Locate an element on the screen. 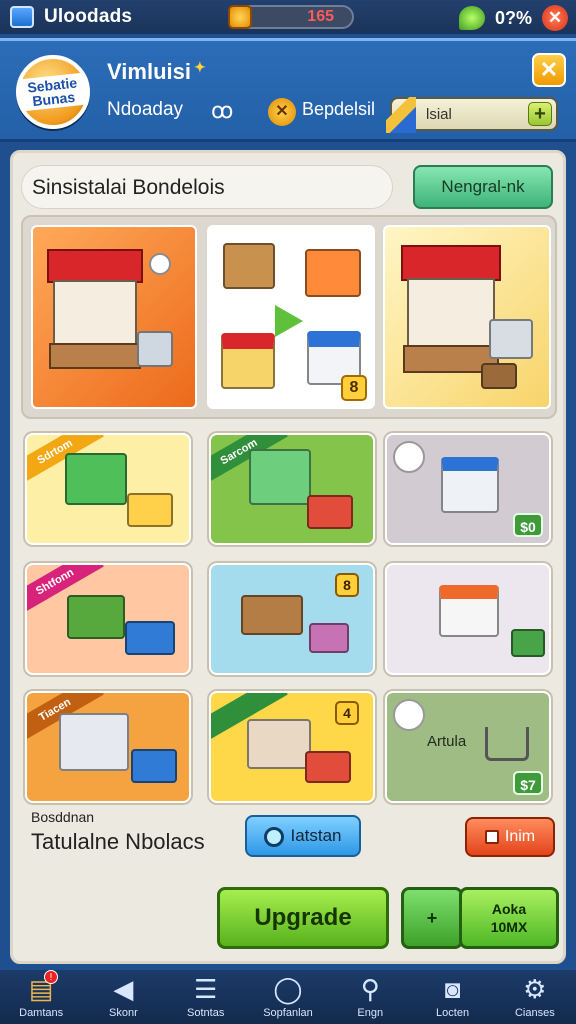 This screenshot has height=1024, width=576. nav-label: Engn is located at coordinates (370, 1013).